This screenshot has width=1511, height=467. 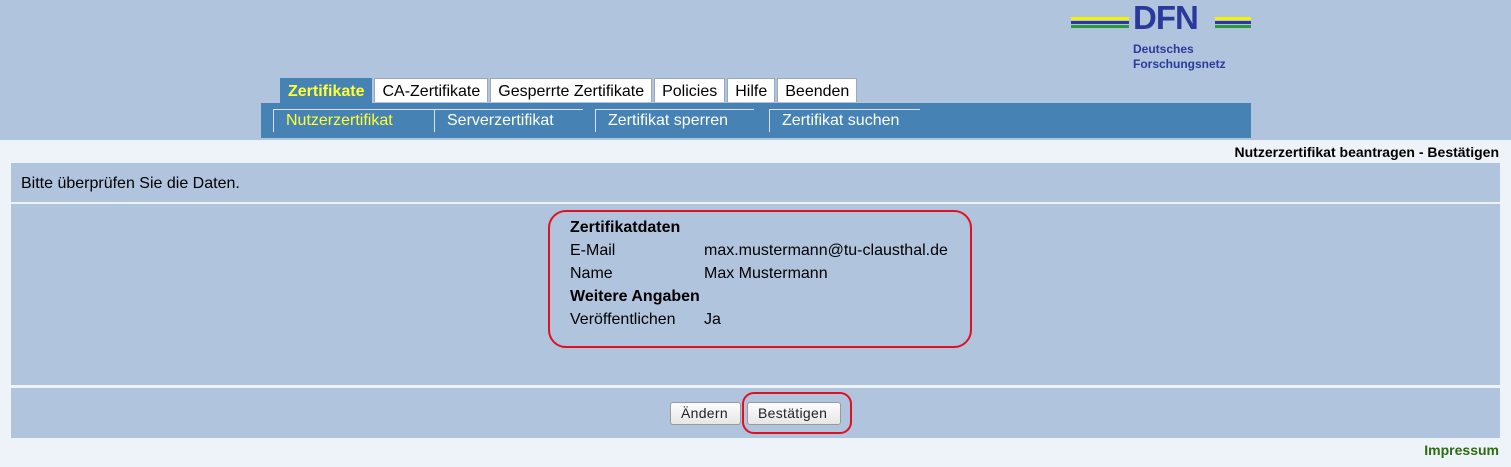 I want to click on publish-value: Ja, so click(x=712, y=319).